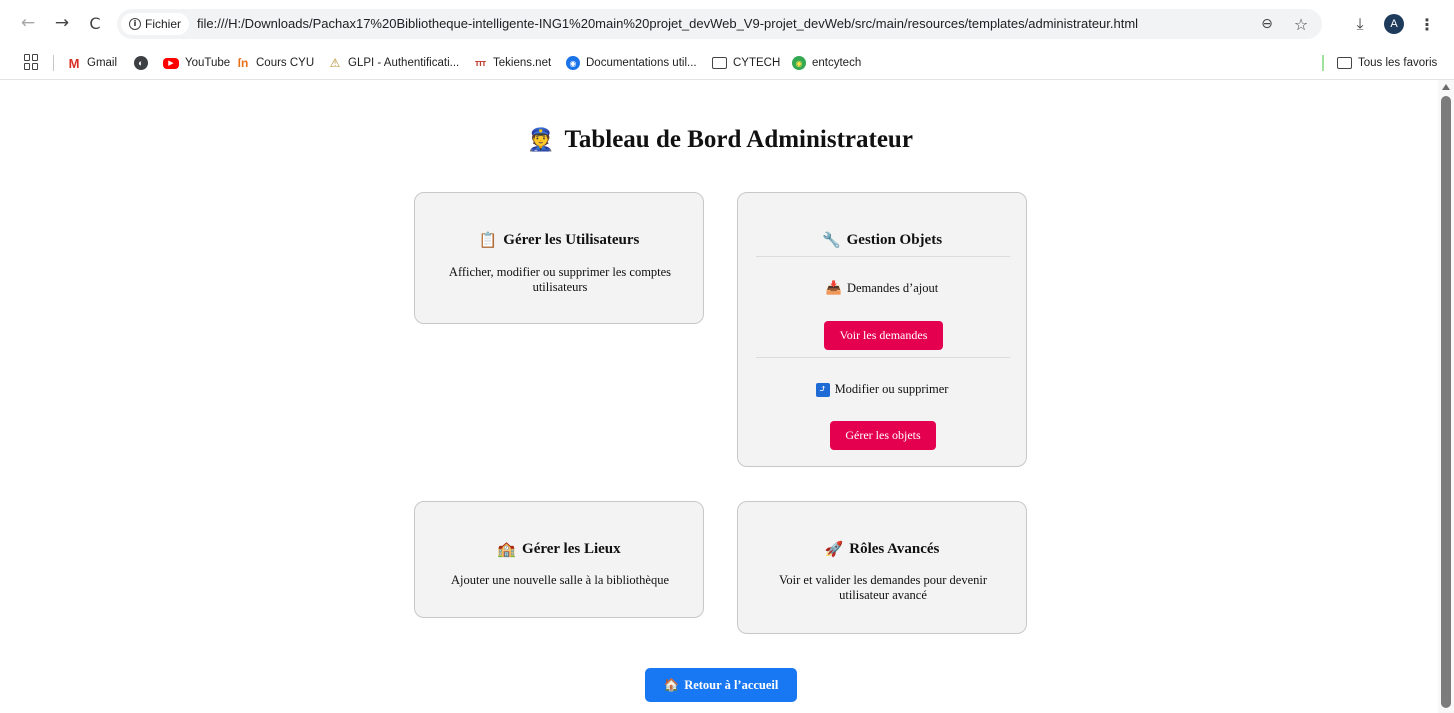 The height and width of the screenshot is (713, 1454). I want to click on site-info-chip: i Fichier, so click(155, 24).